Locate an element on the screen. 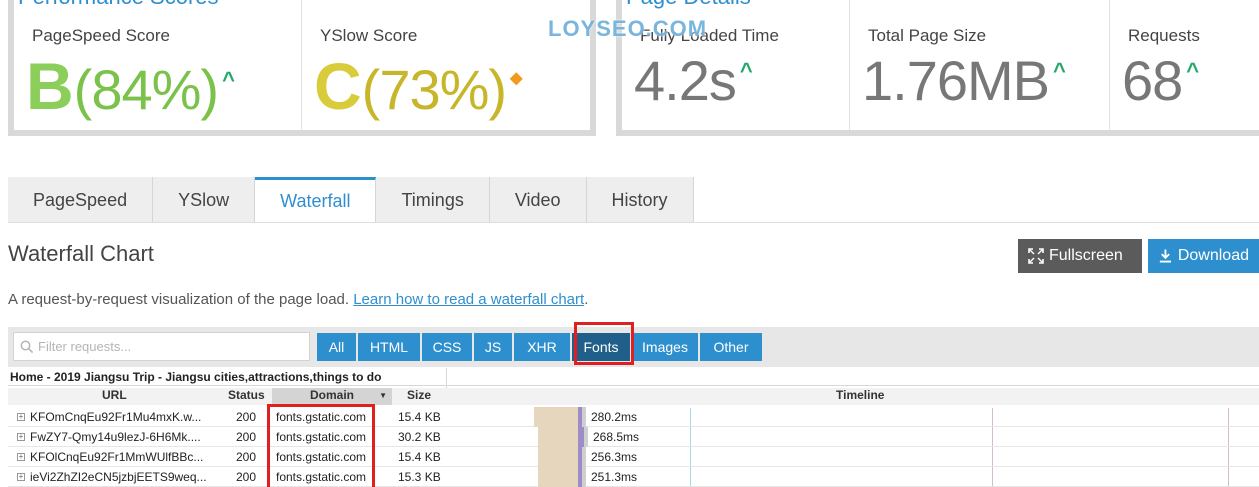 This screenshot has height=487, width=1259. row-time: 280.2ms is located at coordinates (614, 417).